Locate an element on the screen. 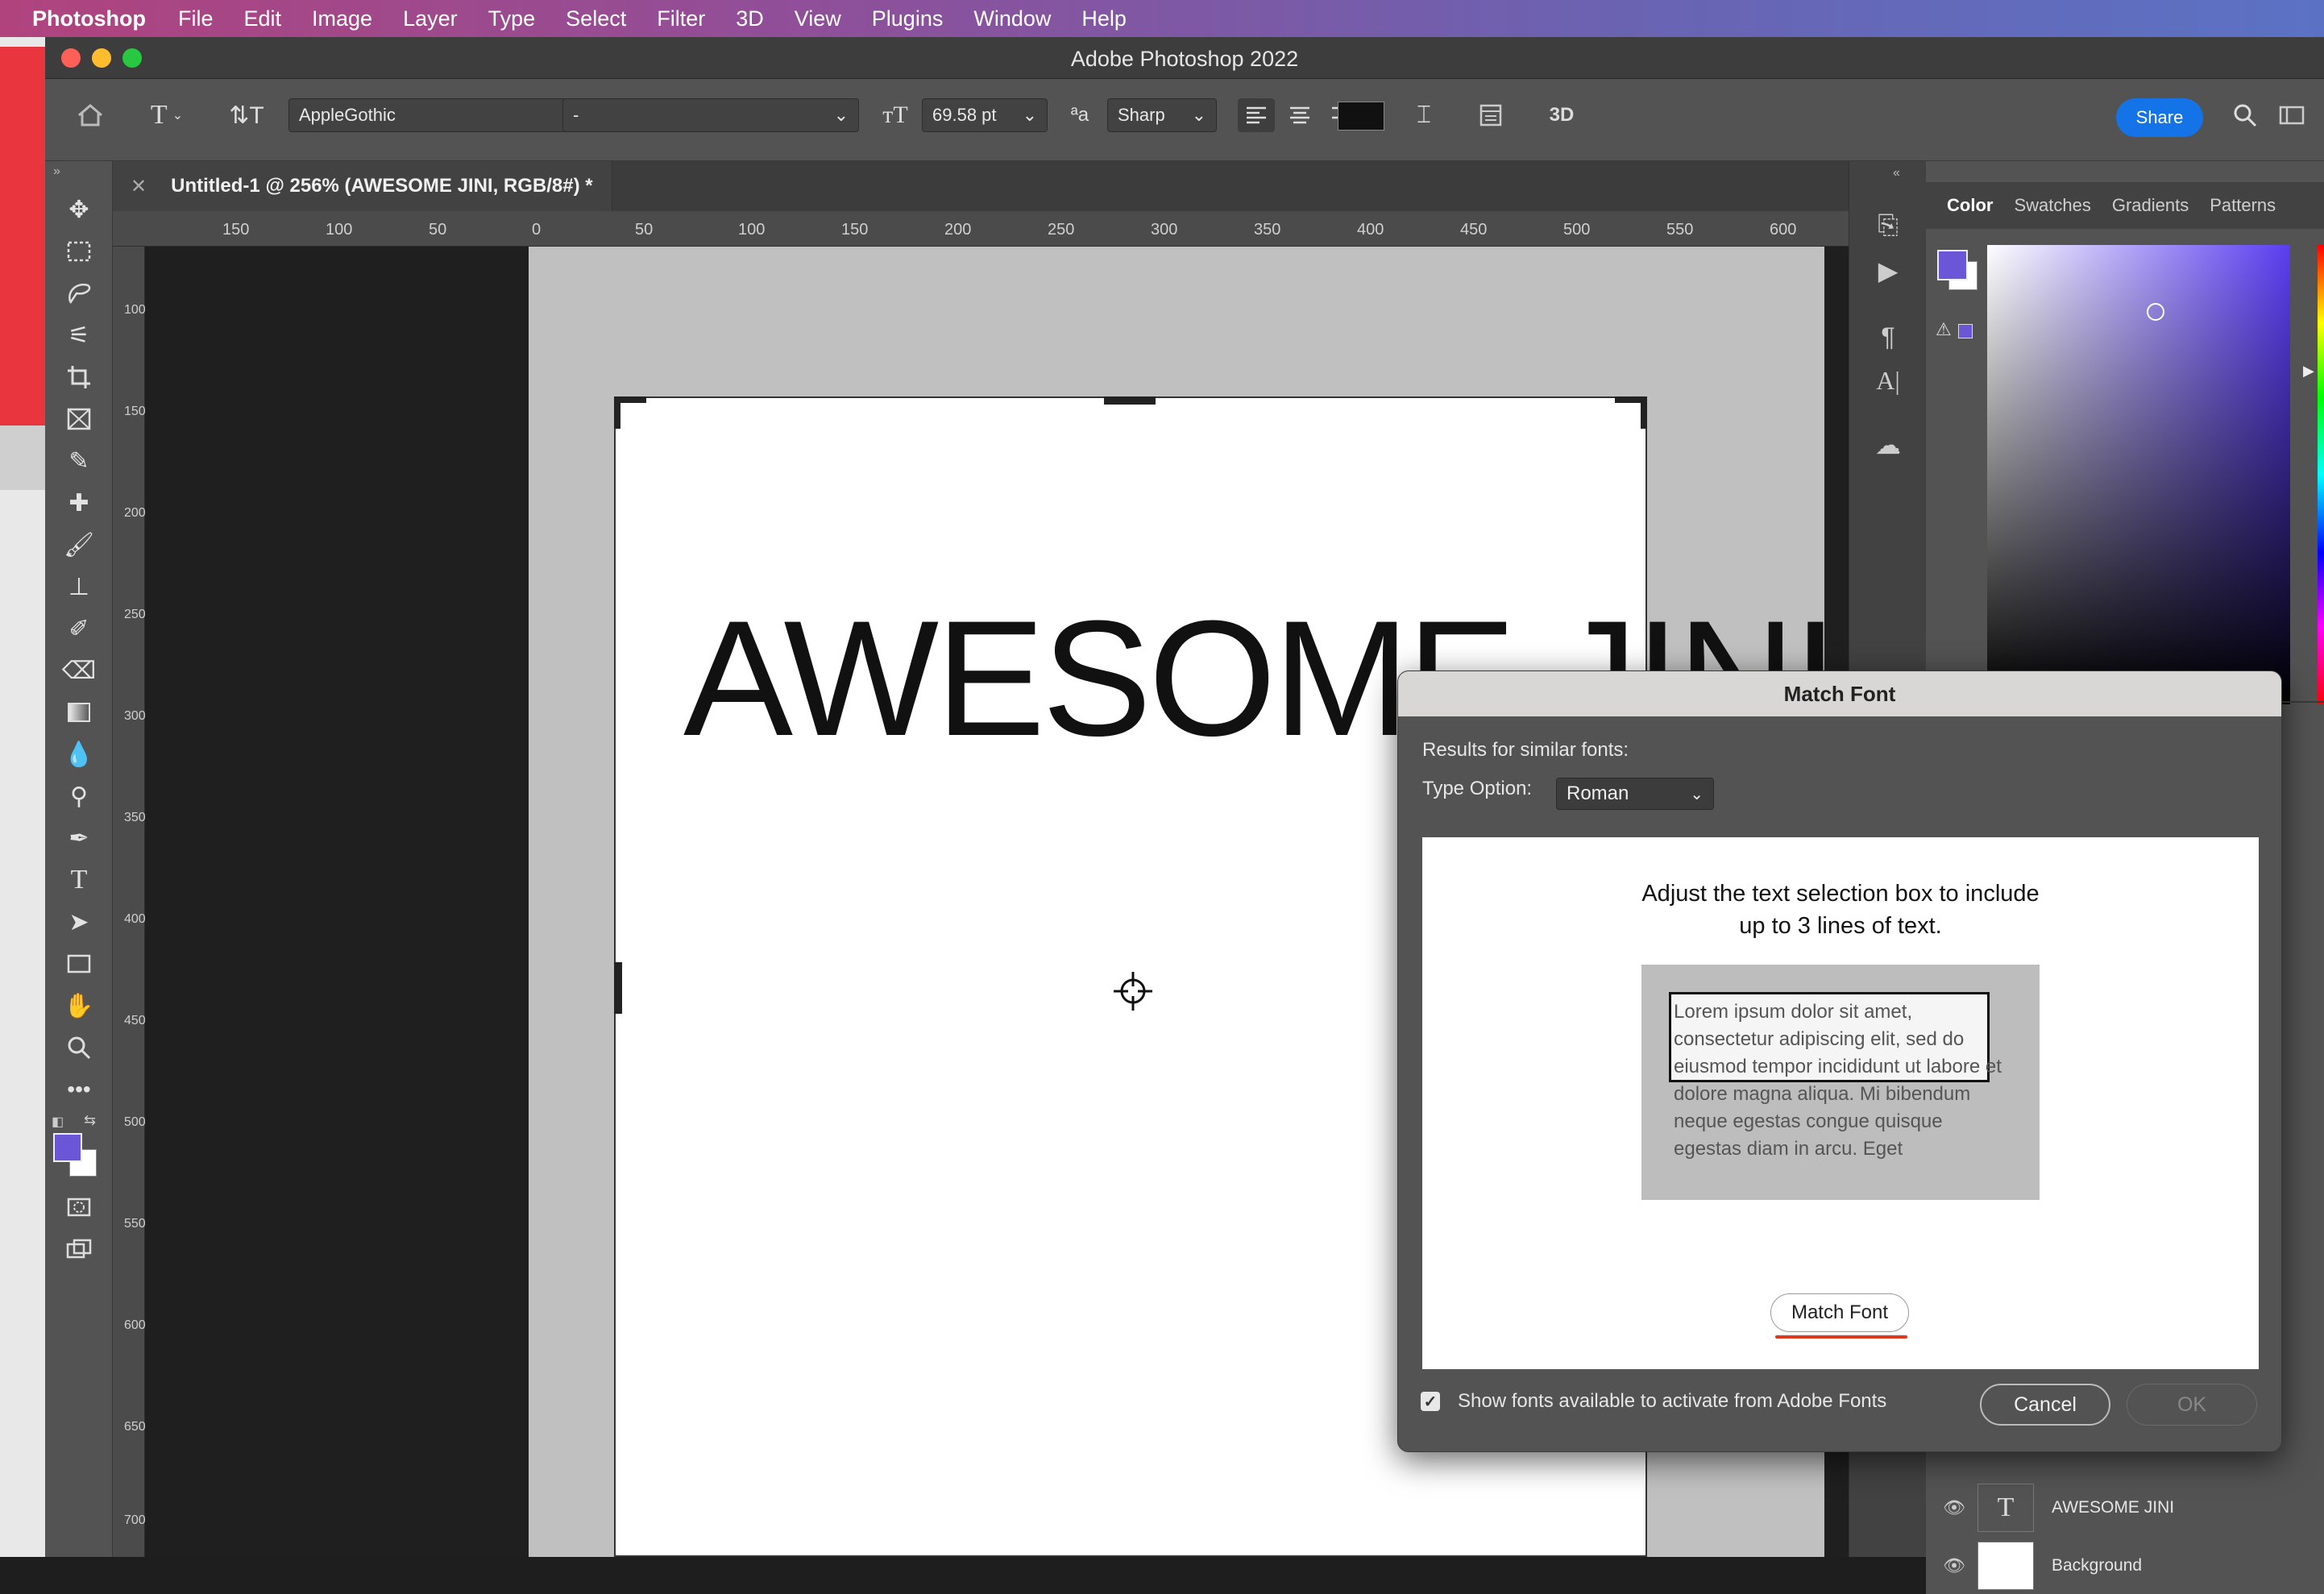  layer-name: Background is located at coordinates (2097, 1565).